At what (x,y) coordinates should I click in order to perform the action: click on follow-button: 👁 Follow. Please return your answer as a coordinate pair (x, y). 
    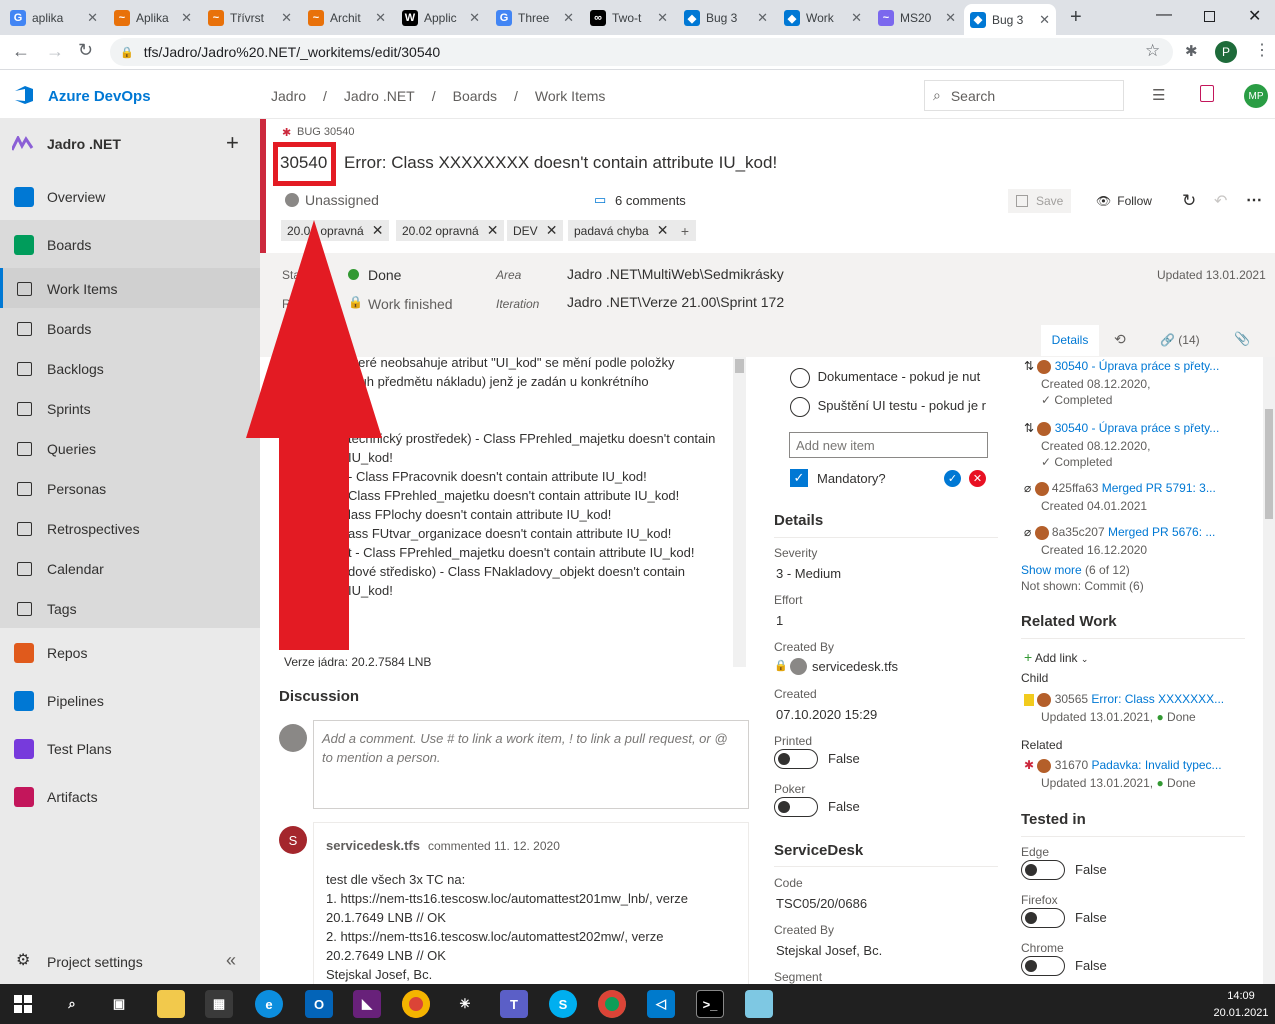
    Looking at the image, I should click on (1124, 201).